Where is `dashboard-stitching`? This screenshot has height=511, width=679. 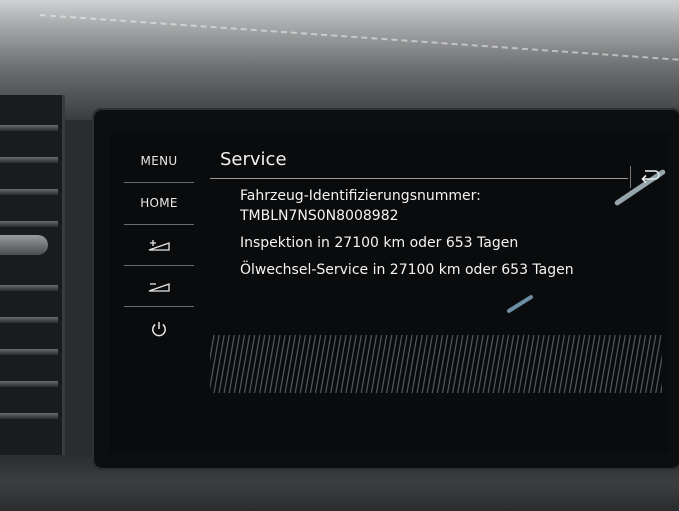 dashboard-stitching is located at coordinates (359, 37).